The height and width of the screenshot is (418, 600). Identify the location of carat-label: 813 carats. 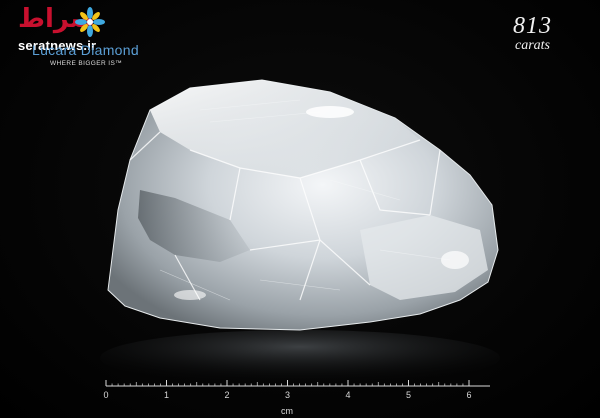
(532, 34).